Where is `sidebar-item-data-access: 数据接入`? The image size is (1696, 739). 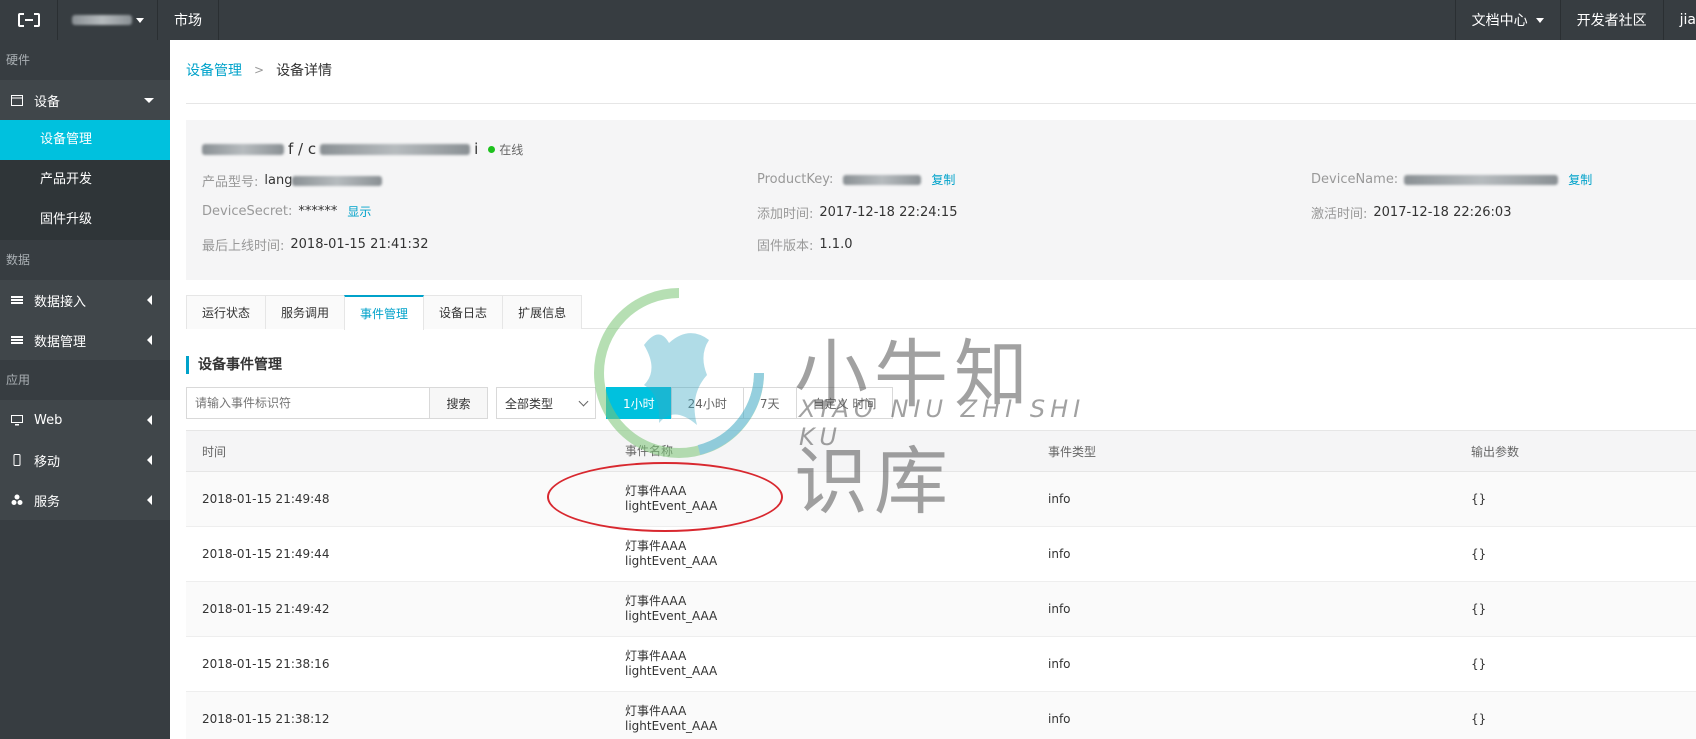 sidebar-item-data-access: 数据接入 is located at coordinates (85, 300).